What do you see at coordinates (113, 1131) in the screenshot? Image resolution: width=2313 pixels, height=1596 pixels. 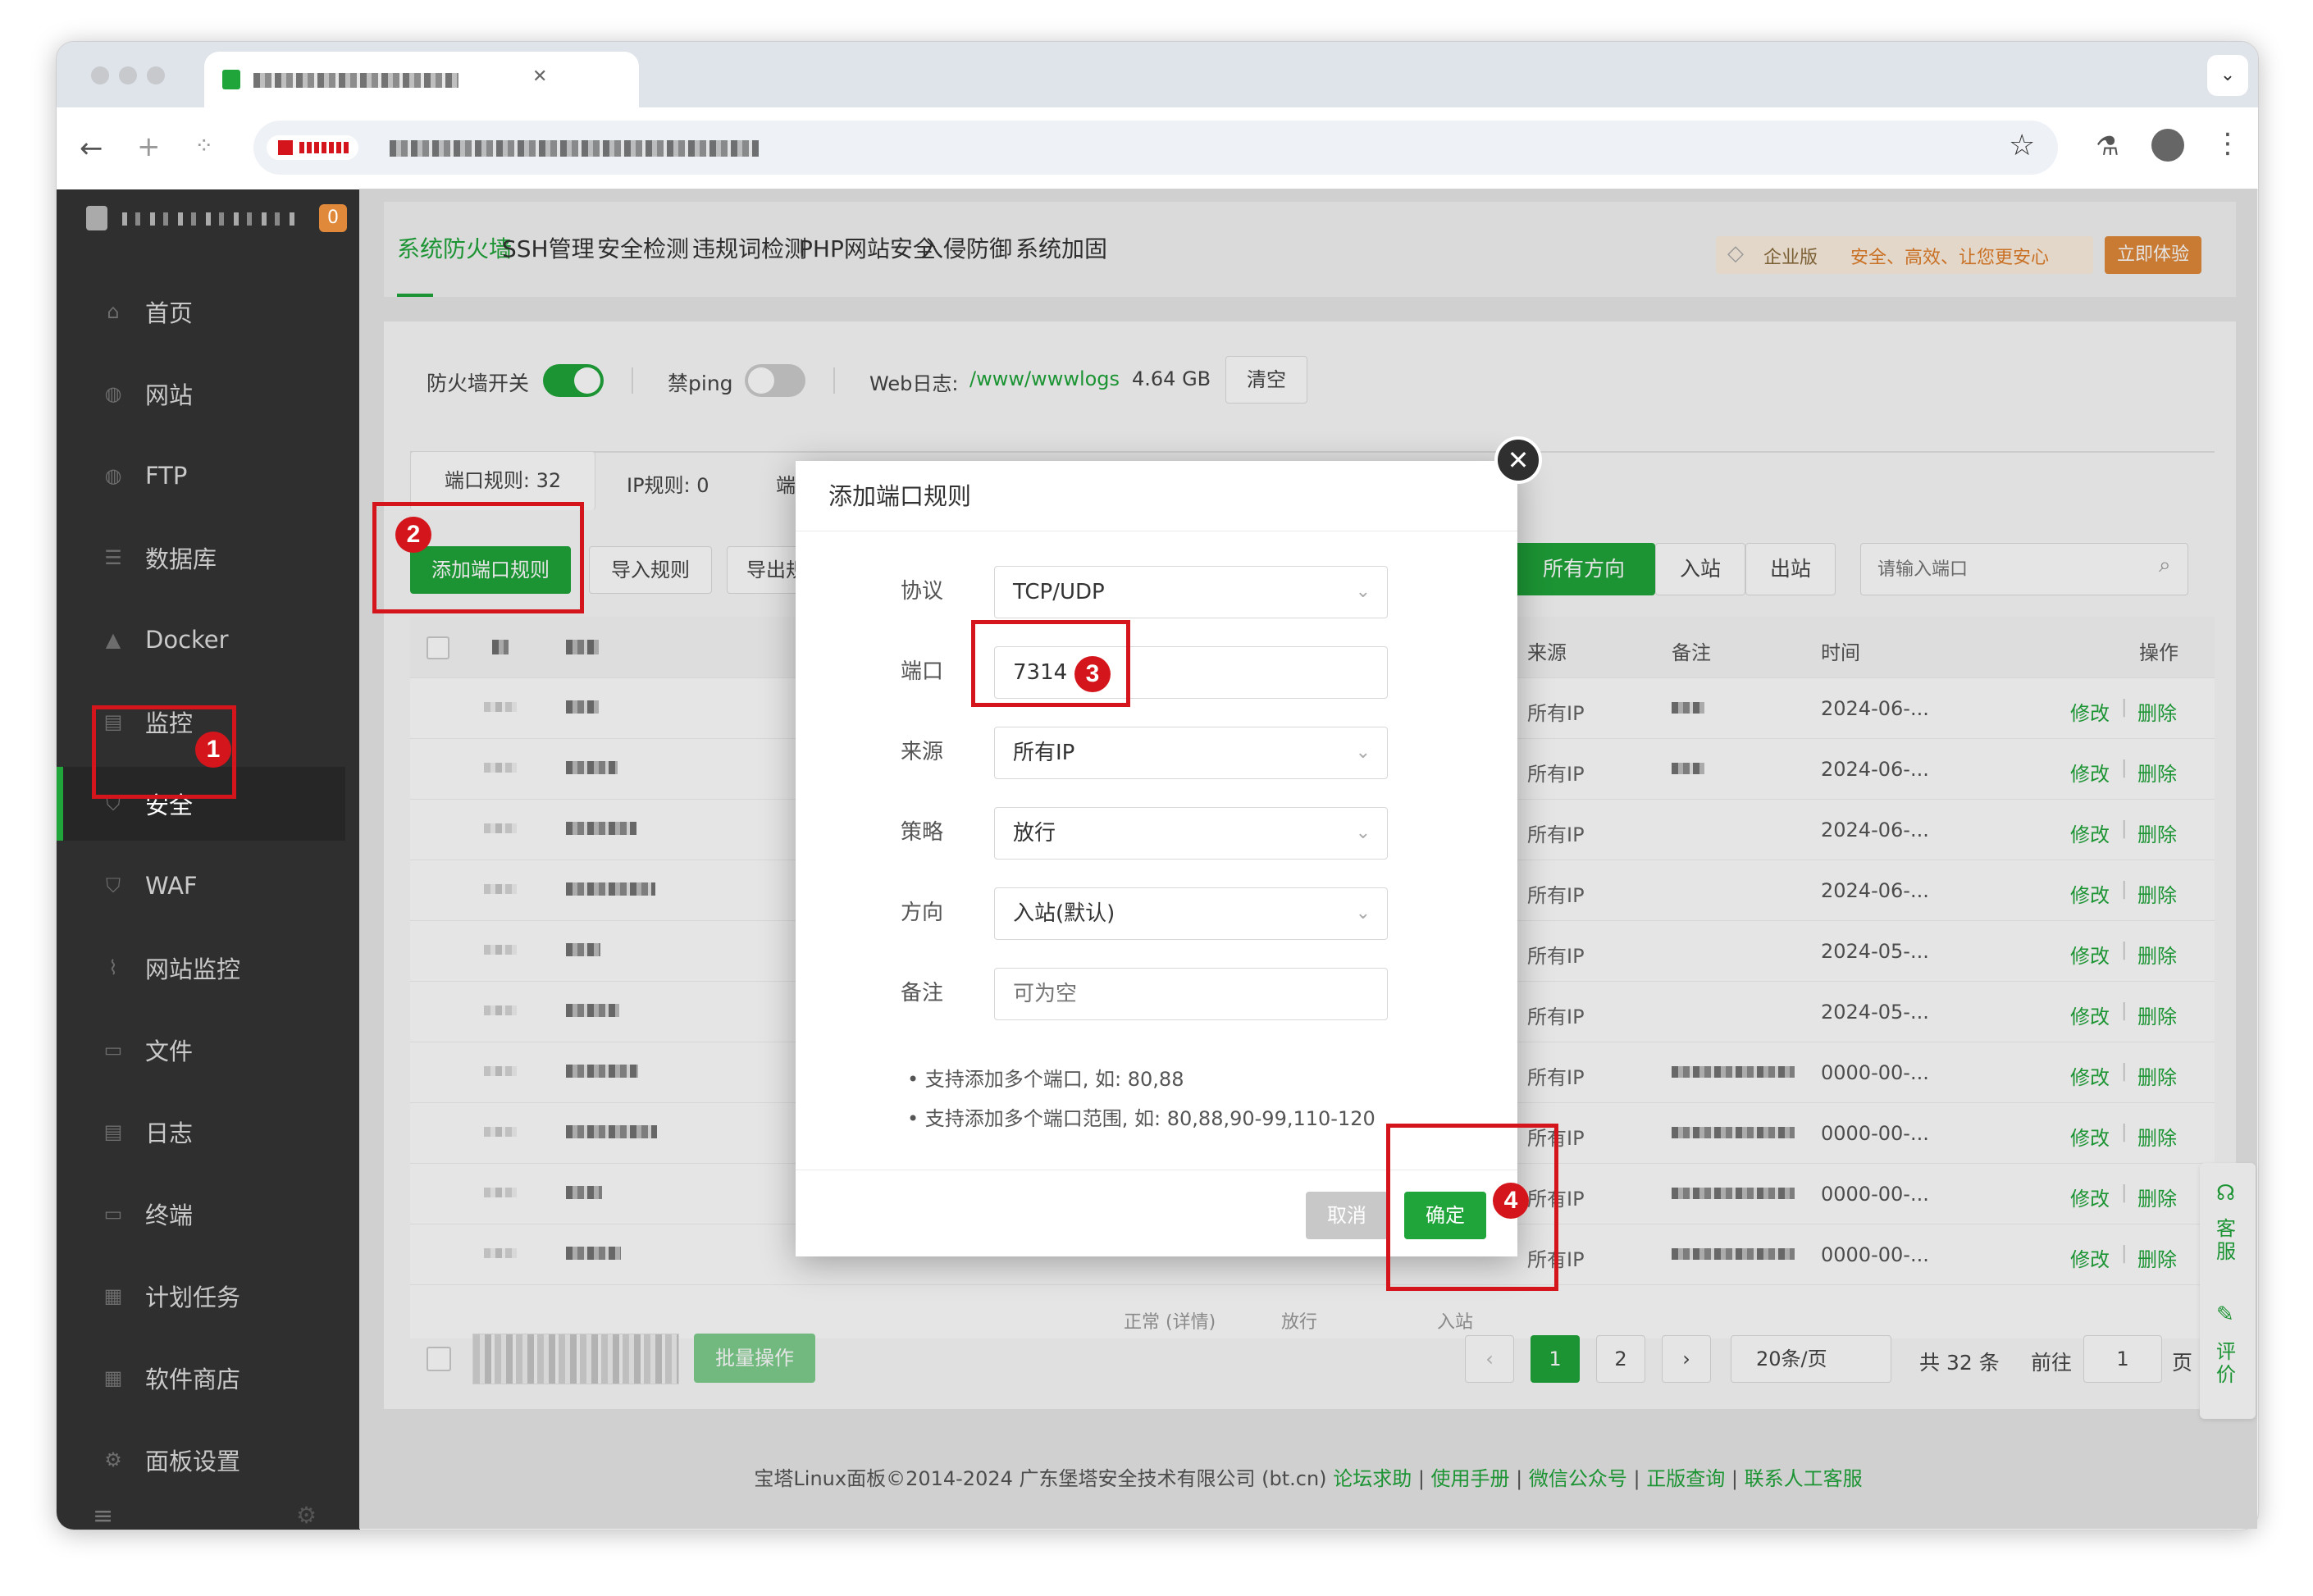 I see `log-icon: ▤` at bounding box center [113, 1131].